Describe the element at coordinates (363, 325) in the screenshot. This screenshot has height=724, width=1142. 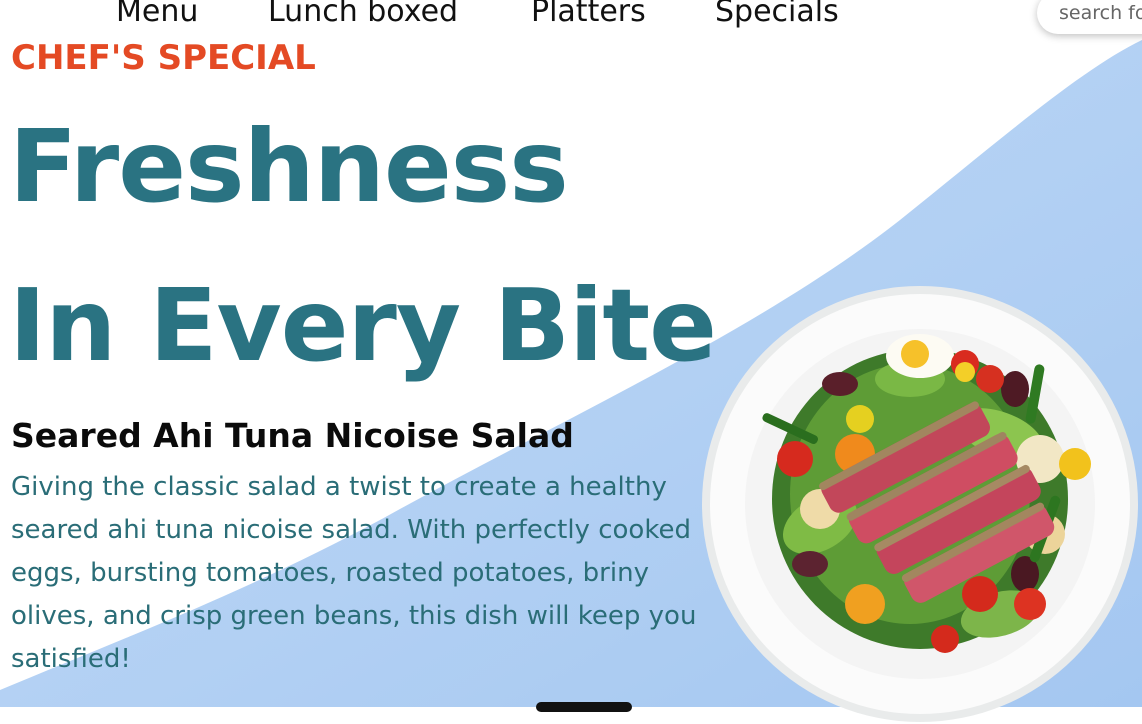
I see `headline-line-2: In Every Bite` at that location.